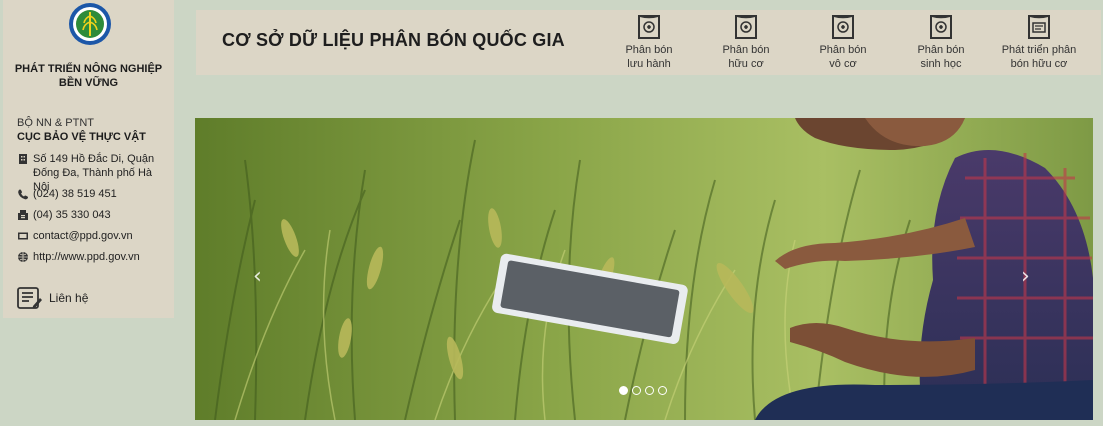 Image resolution: width=1103 pixels, height=426 pixels. Describe the element at coordinates (643, 390) in the screenshot. I see `carousel-indicators` at that location.